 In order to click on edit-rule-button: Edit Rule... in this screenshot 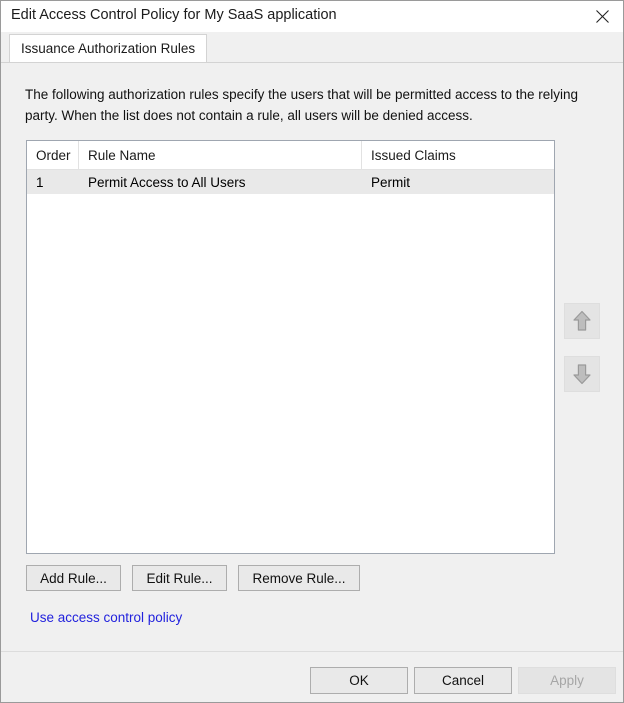, I will do `click(179, 578)`.